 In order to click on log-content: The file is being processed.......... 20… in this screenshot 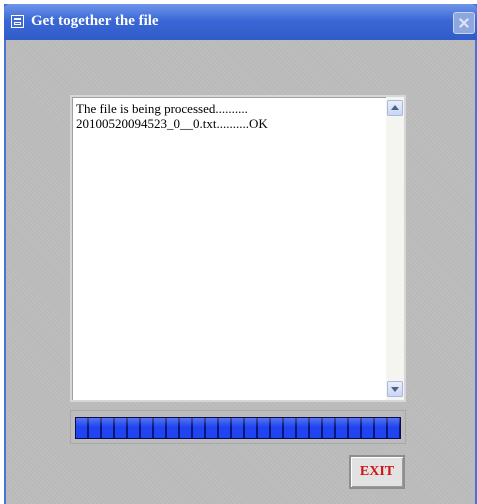, I will do `click(230, 116)`.